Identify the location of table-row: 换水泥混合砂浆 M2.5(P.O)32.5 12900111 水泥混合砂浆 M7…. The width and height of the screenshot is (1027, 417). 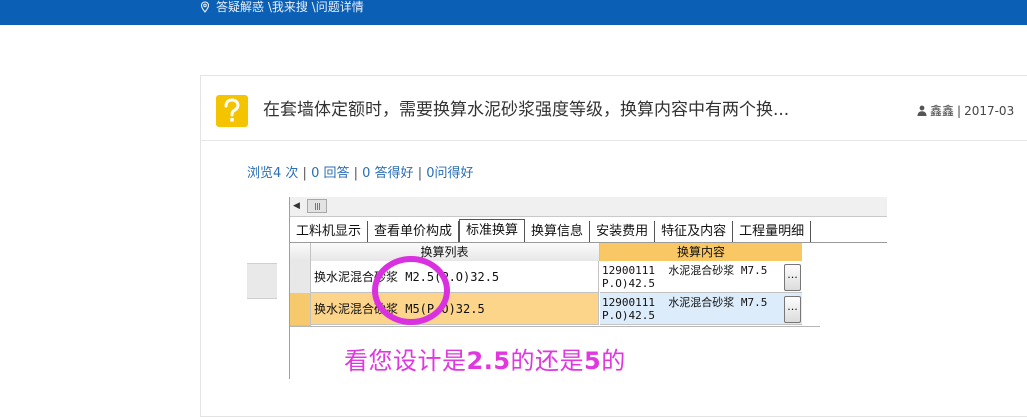
(554, 277).